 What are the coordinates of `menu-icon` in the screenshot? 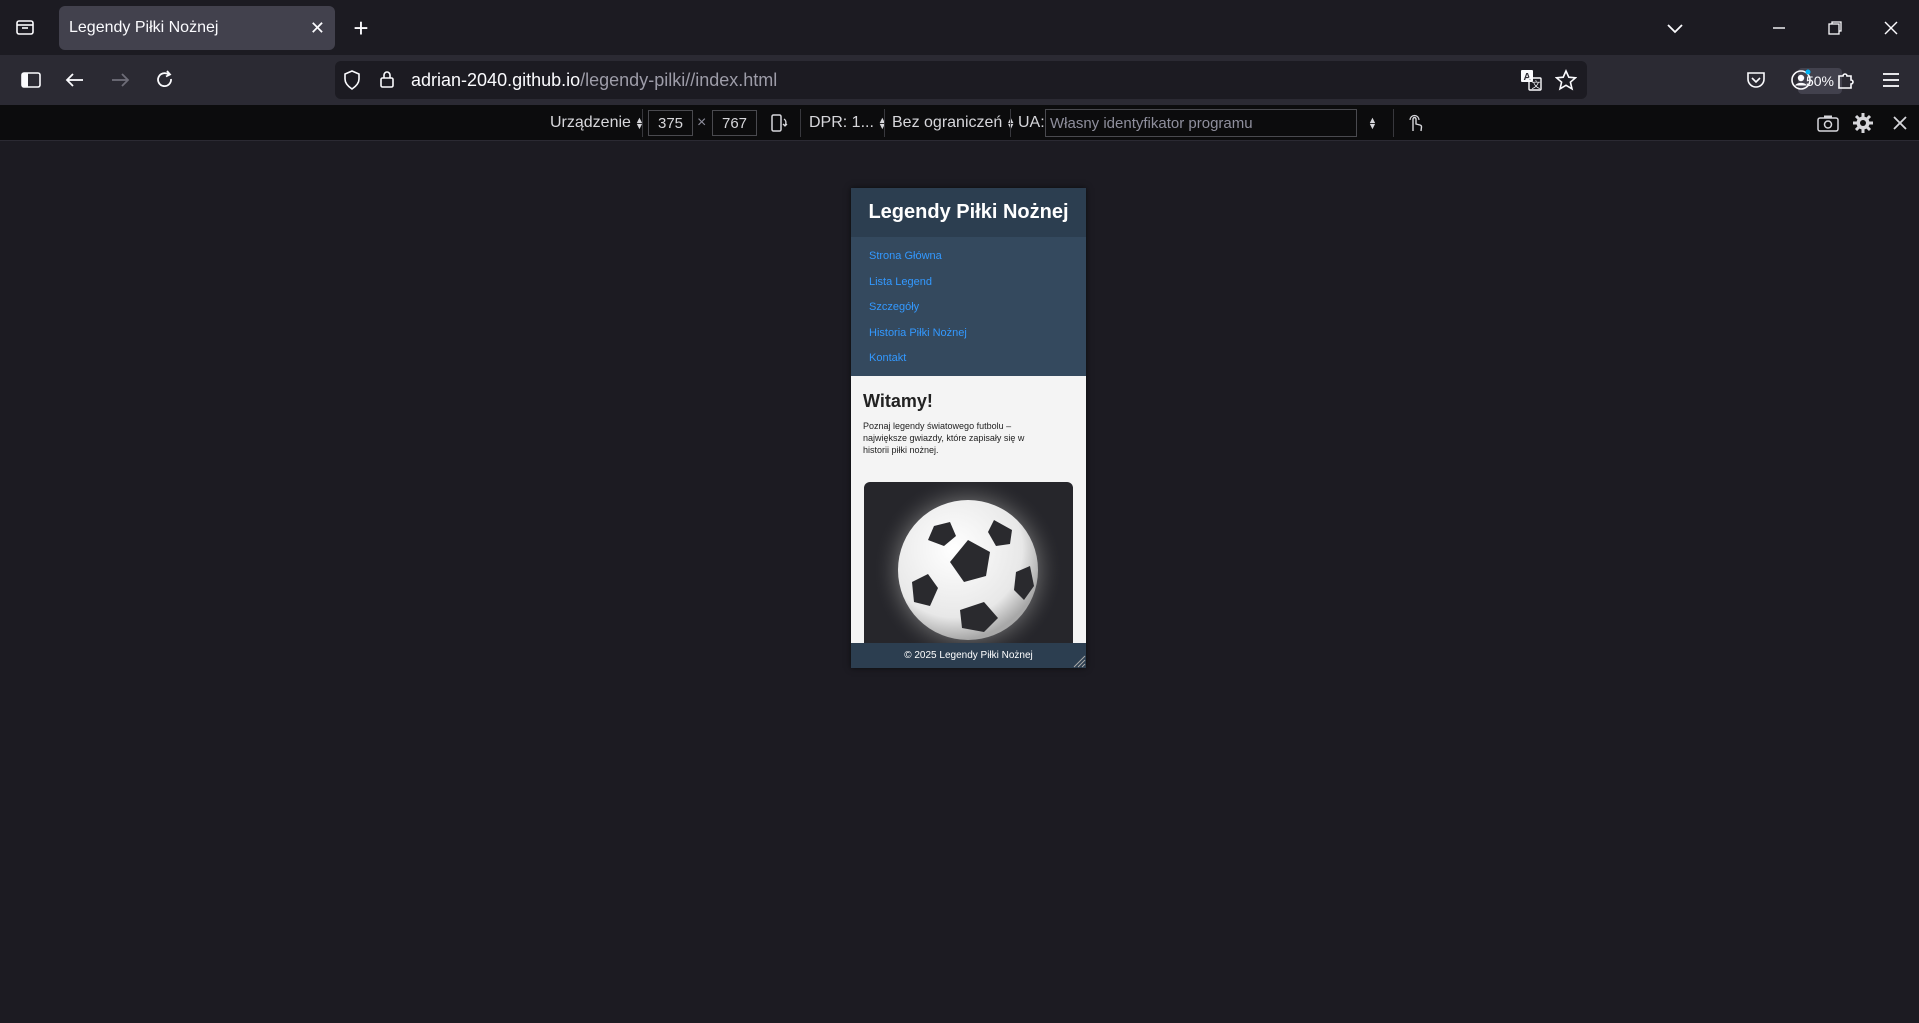 It's located at (1891, 80).